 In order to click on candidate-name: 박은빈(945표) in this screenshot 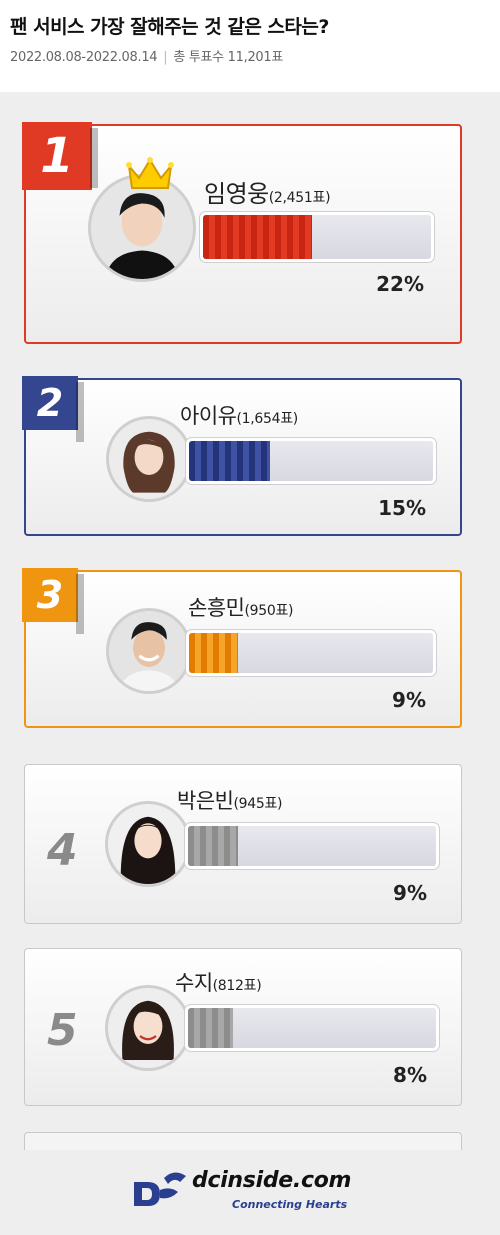, I will do `click(230, 800)`.